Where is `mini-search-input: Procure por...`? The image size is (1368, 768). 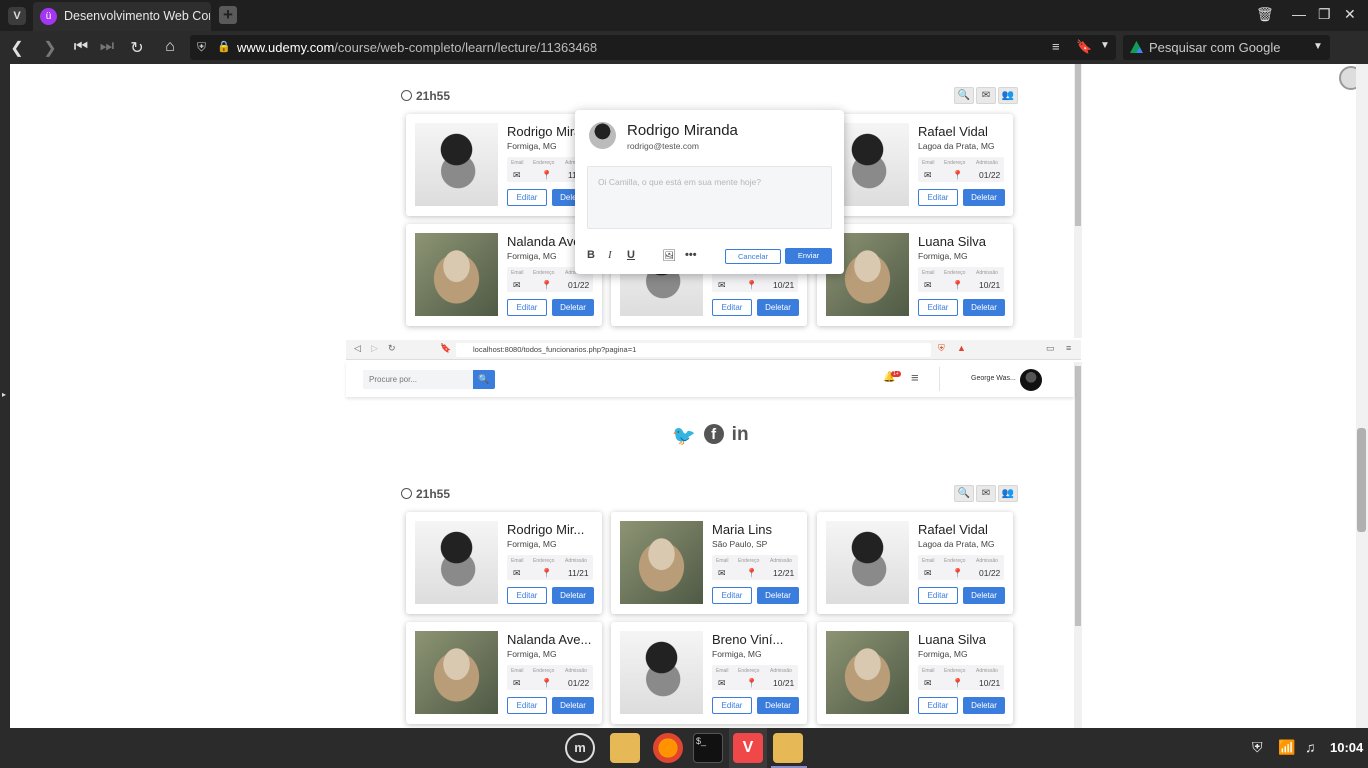
mini-search-input: Procure por... is located at coordinates (418, 379).